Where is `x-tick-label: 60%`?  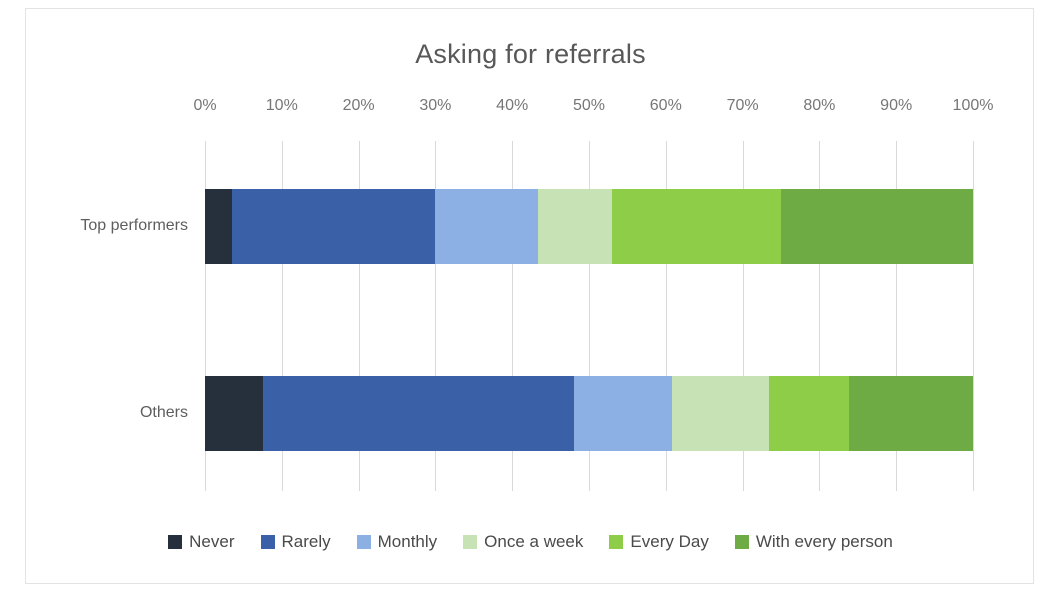
x-tick-label: 60% is located at coordinates (665, 105).